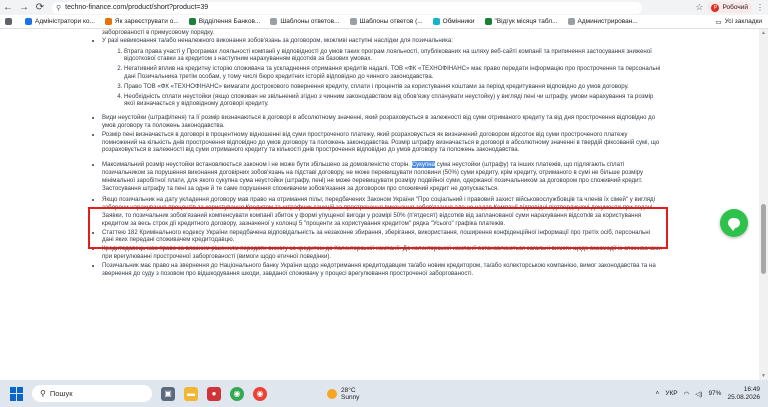 The height and width of the screenshot is (407, 768). What do you see at coordinates (751, 389) in the screenshot?
I see `clock-time: 16:49` at bounding box center [751, 389].